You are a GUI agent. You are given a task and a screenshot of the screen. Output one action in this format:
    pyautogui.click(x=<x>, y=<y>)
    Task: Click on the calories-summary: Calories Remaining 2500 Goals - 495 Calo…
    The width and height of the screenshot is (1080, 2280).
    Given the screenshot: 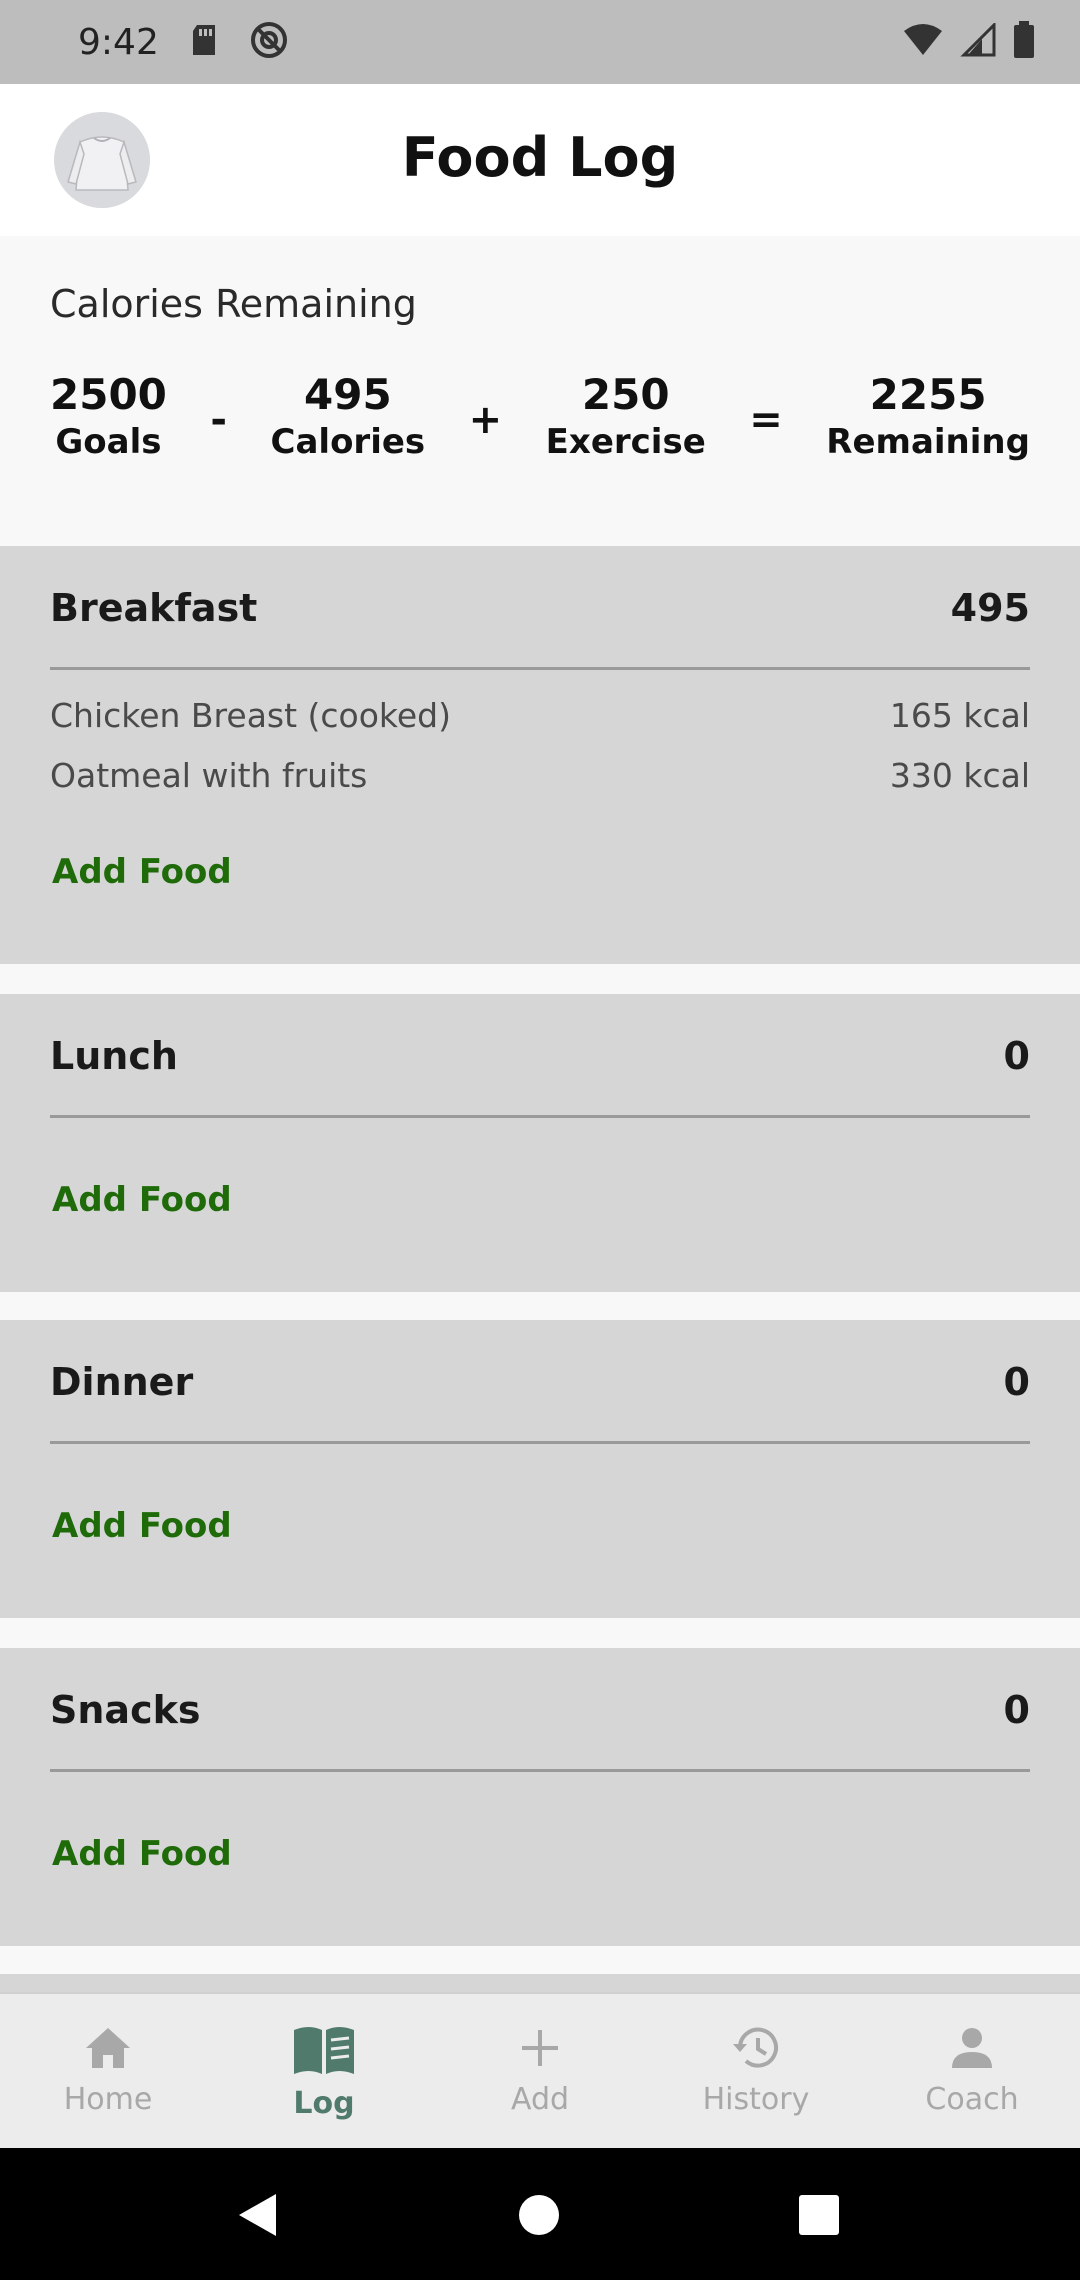 What is the action you would take?
    pyautogui.click(x=540, y=391)
    